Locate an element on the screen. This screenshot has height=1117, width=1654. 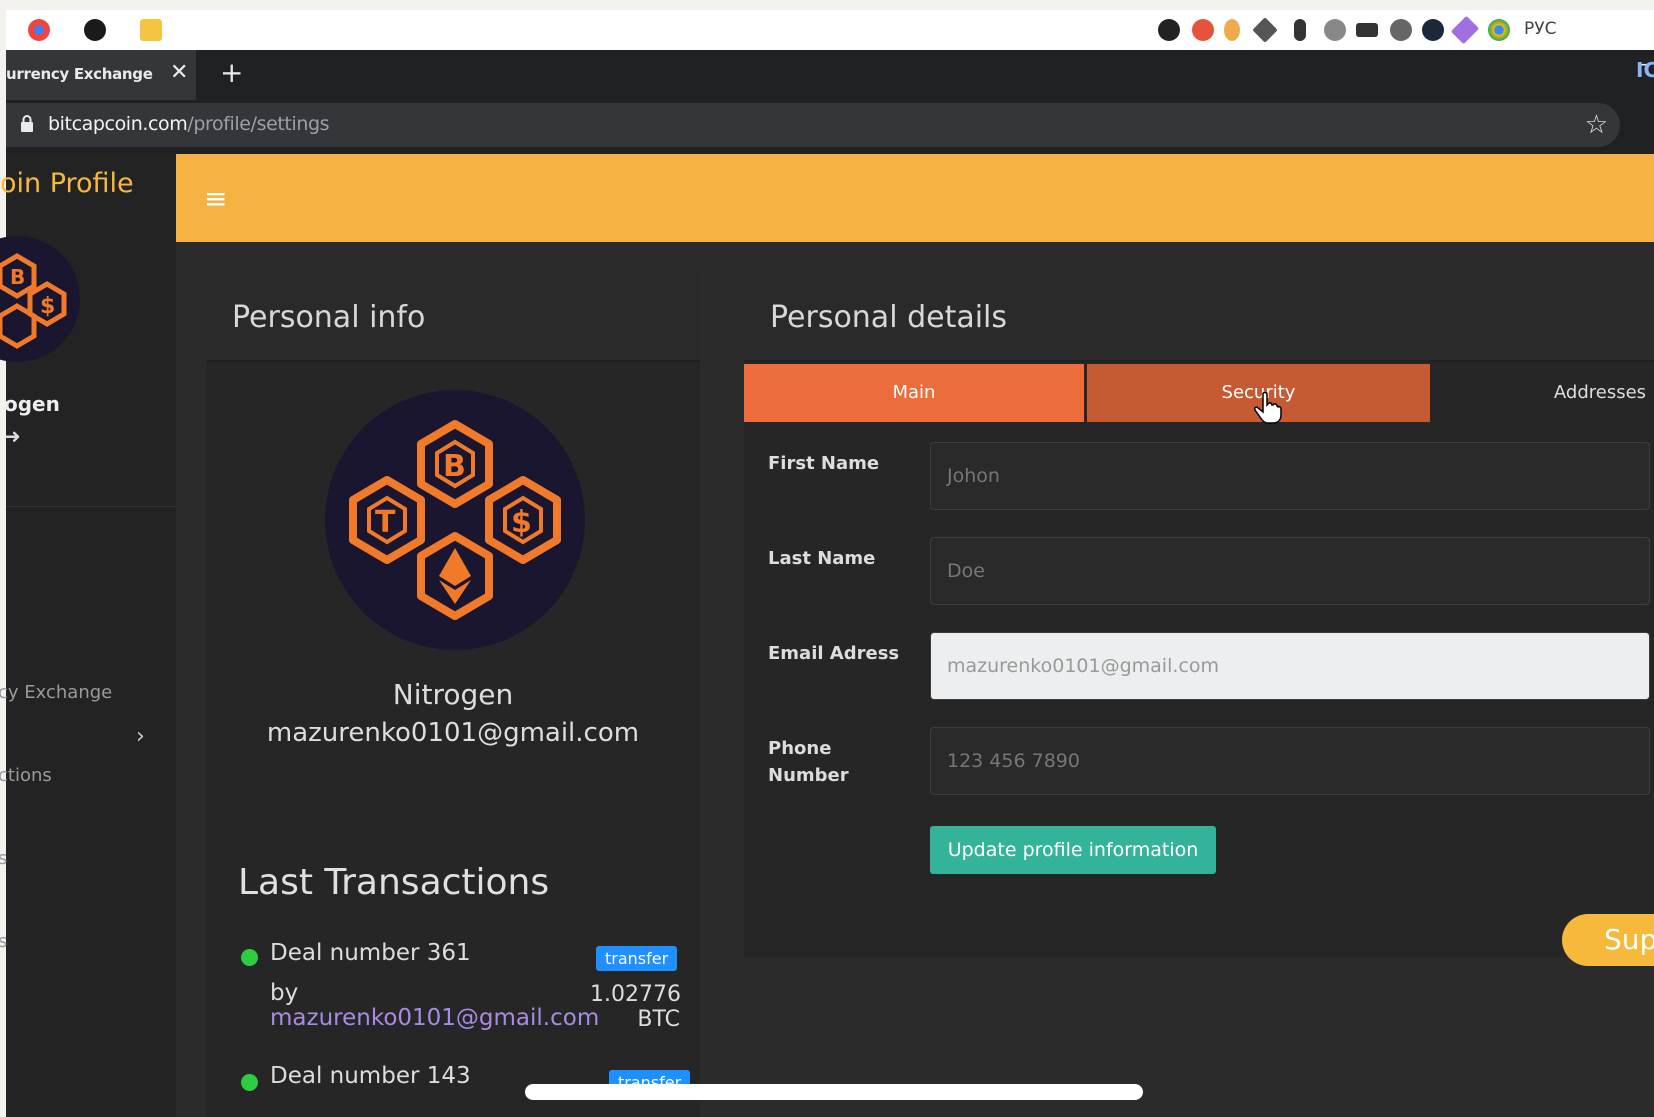
top-header-bar: ≡ is located at coordinates (915, 198).